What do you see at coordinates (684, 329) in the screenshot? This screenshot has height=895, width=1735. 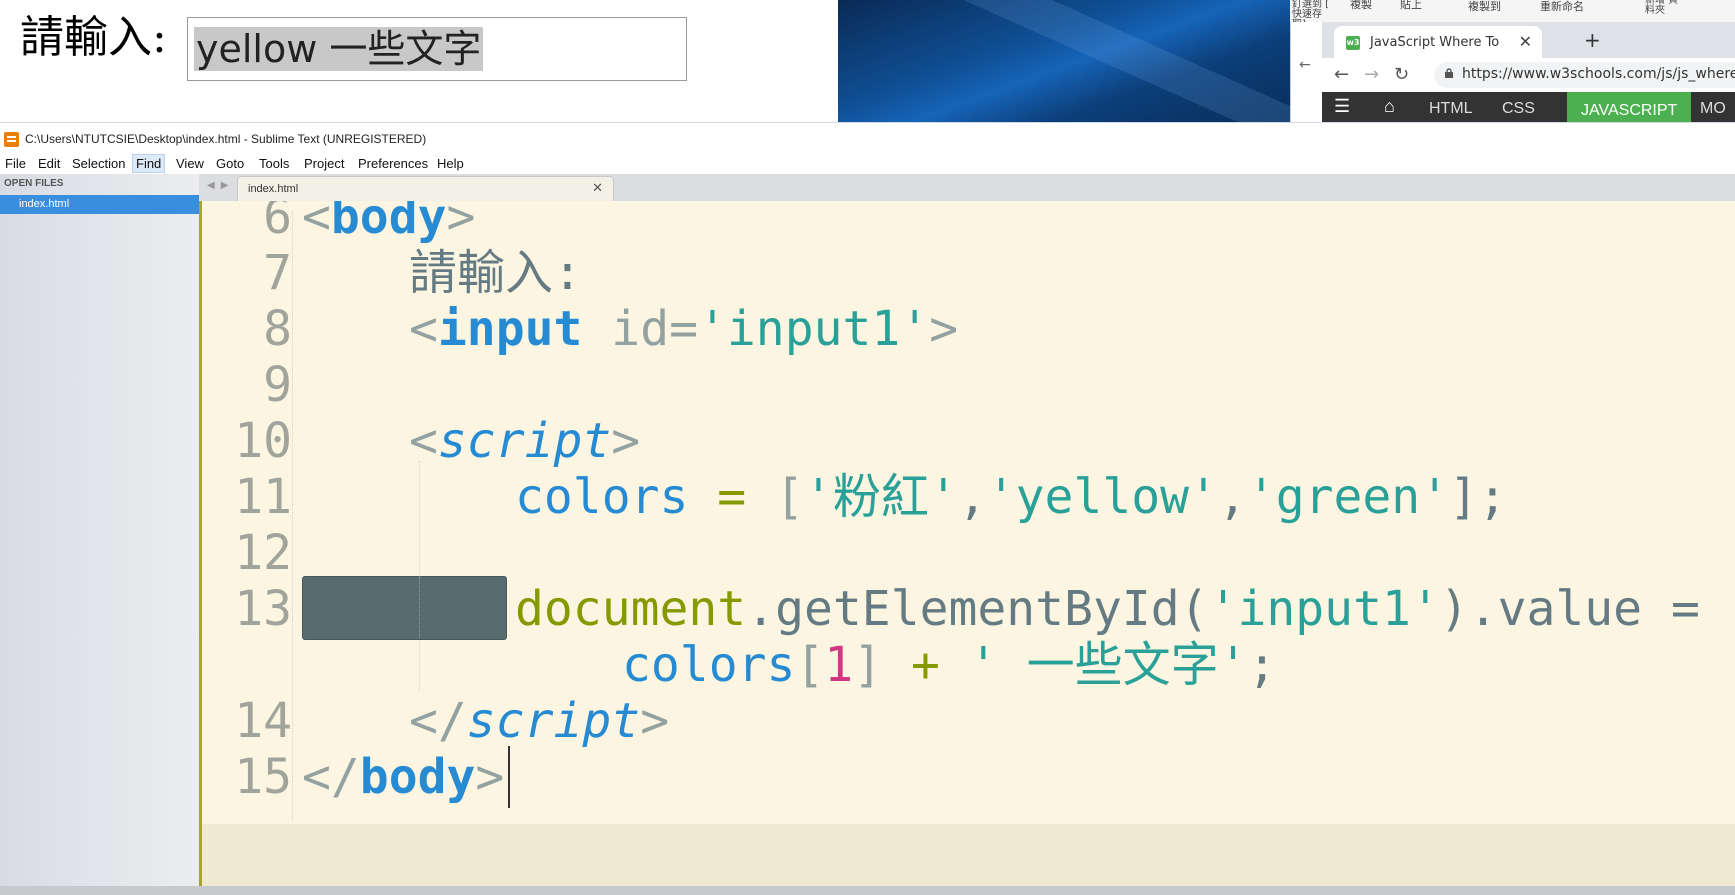 I see `code-line: <input id='input1'>` at bounding box center [684, 329].